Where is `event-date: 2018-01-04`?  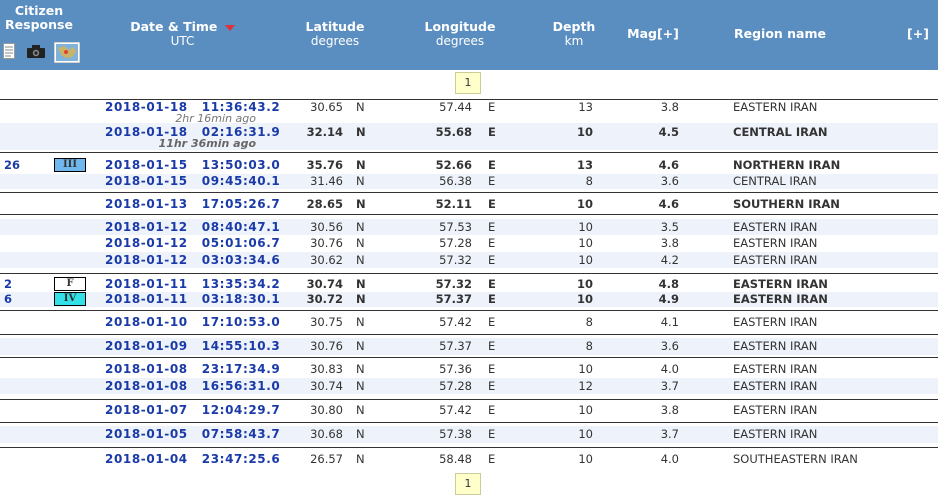 event-date: 2018-01-04 is located at coordinates (146, 459).